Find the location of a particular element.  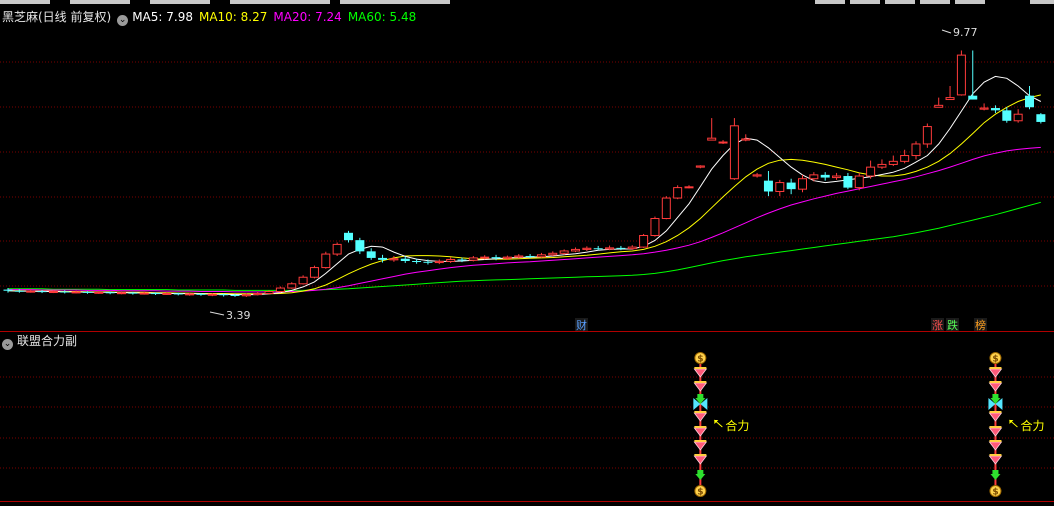

marker-bang: 榜 is located at coordinates (980, 325).